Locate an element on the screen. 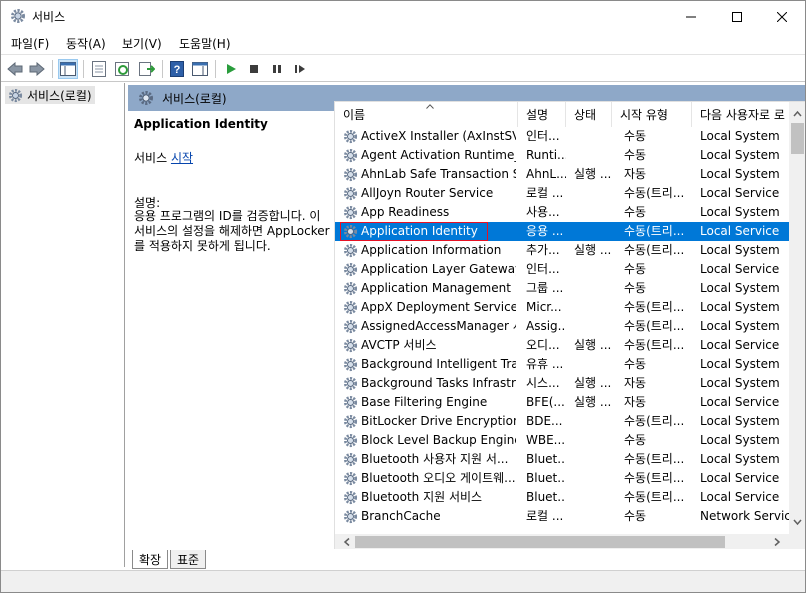 This screenshot has width=806, height=593. help-icon: ? is located at coordinates (177, 69).